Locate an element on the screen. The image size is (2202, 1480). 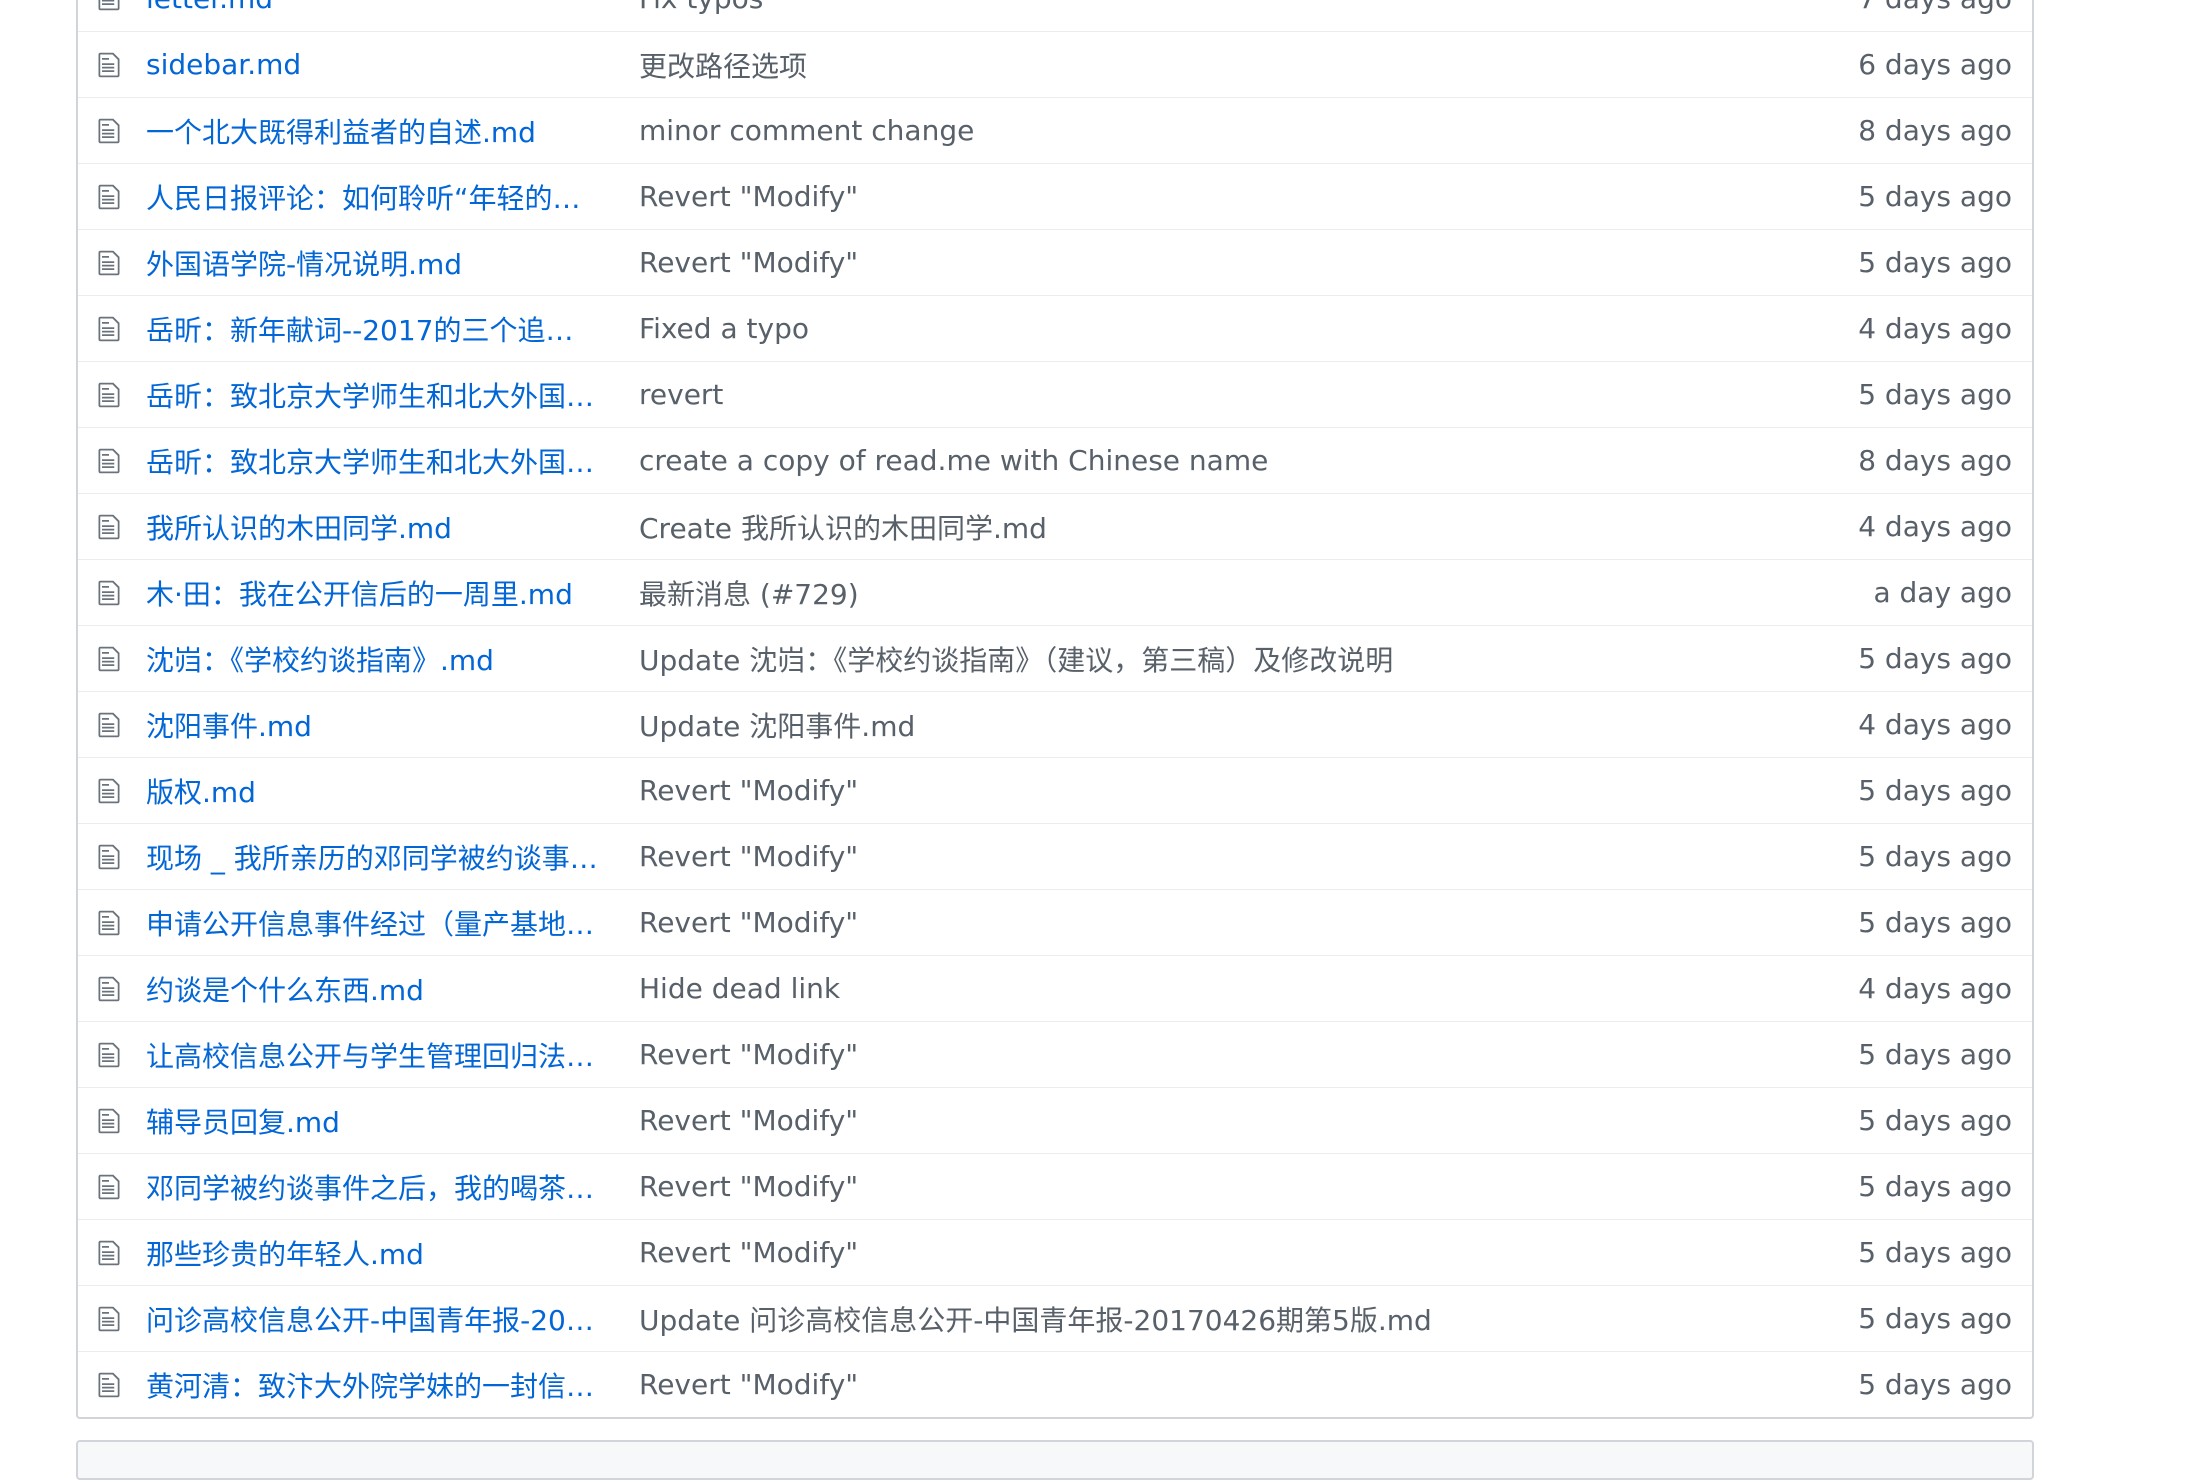
file-name-link: letter.md is located at coordinates (373, 7).